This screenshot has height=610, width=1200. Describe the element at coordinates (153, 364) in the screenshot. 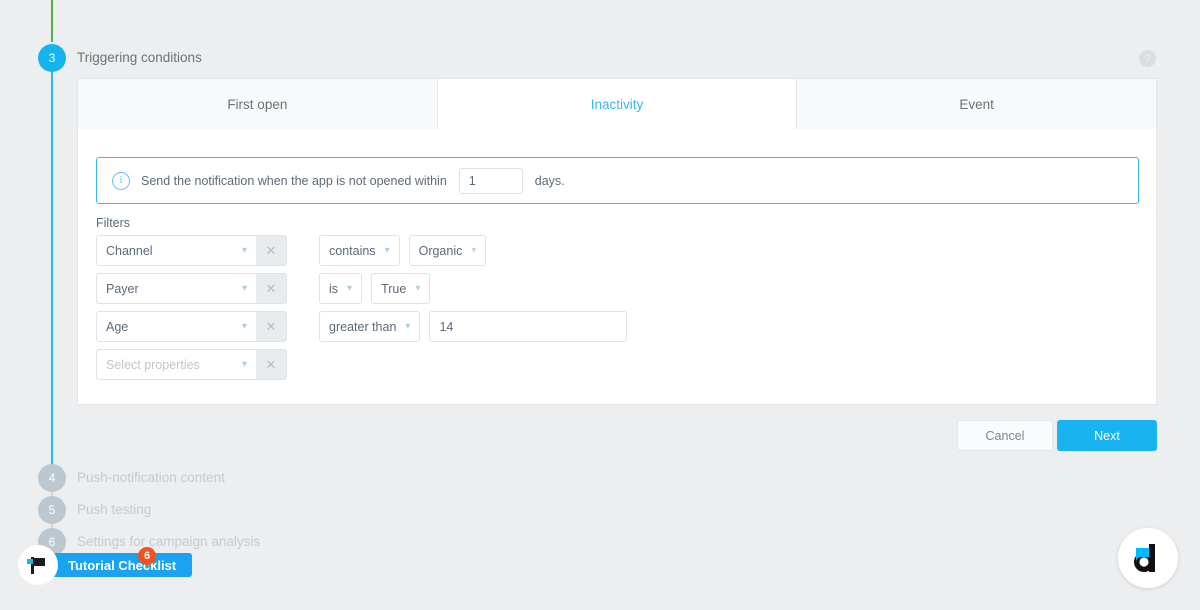

I see `filter-property-placeholder-4: Select properties` at that location.